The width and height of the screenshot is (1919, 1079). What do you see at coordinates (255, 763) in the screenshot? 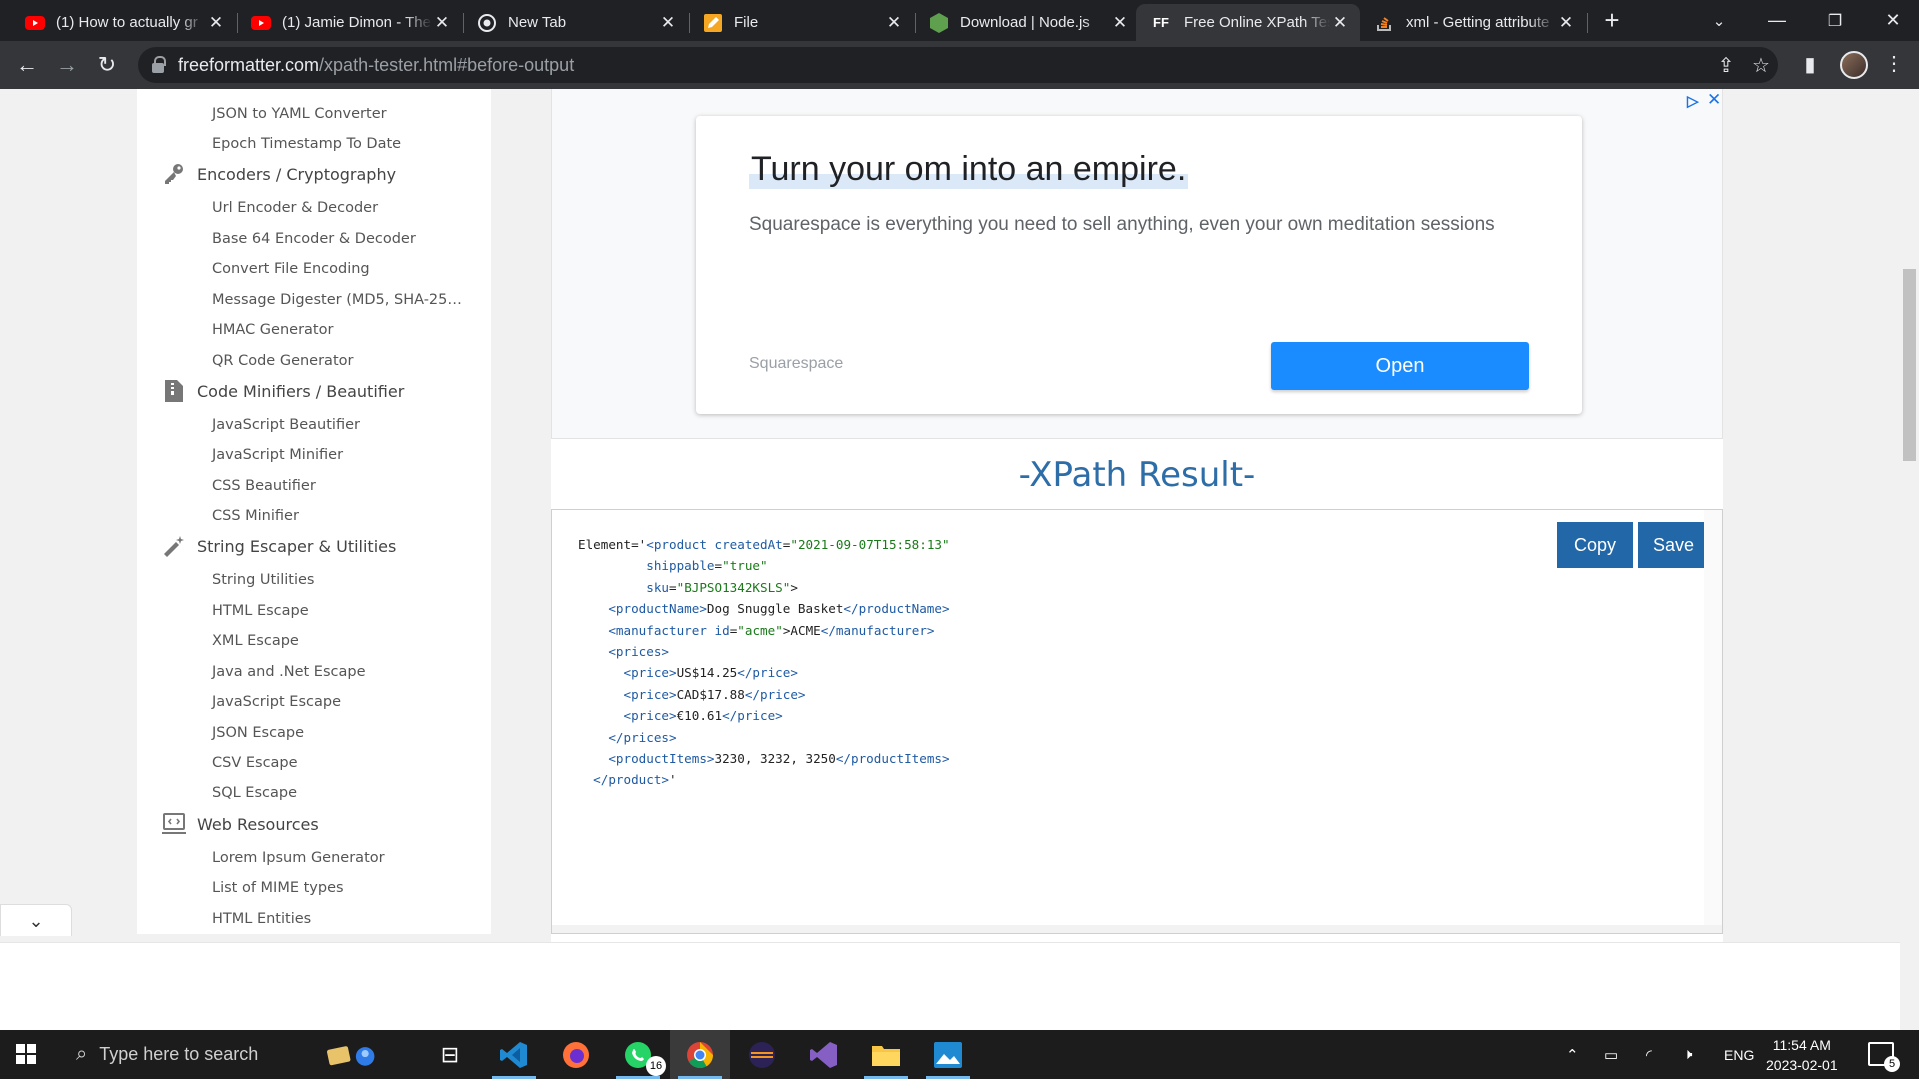
I see `sidebar-item: CSV Escape` at bounding box center [255, 763].